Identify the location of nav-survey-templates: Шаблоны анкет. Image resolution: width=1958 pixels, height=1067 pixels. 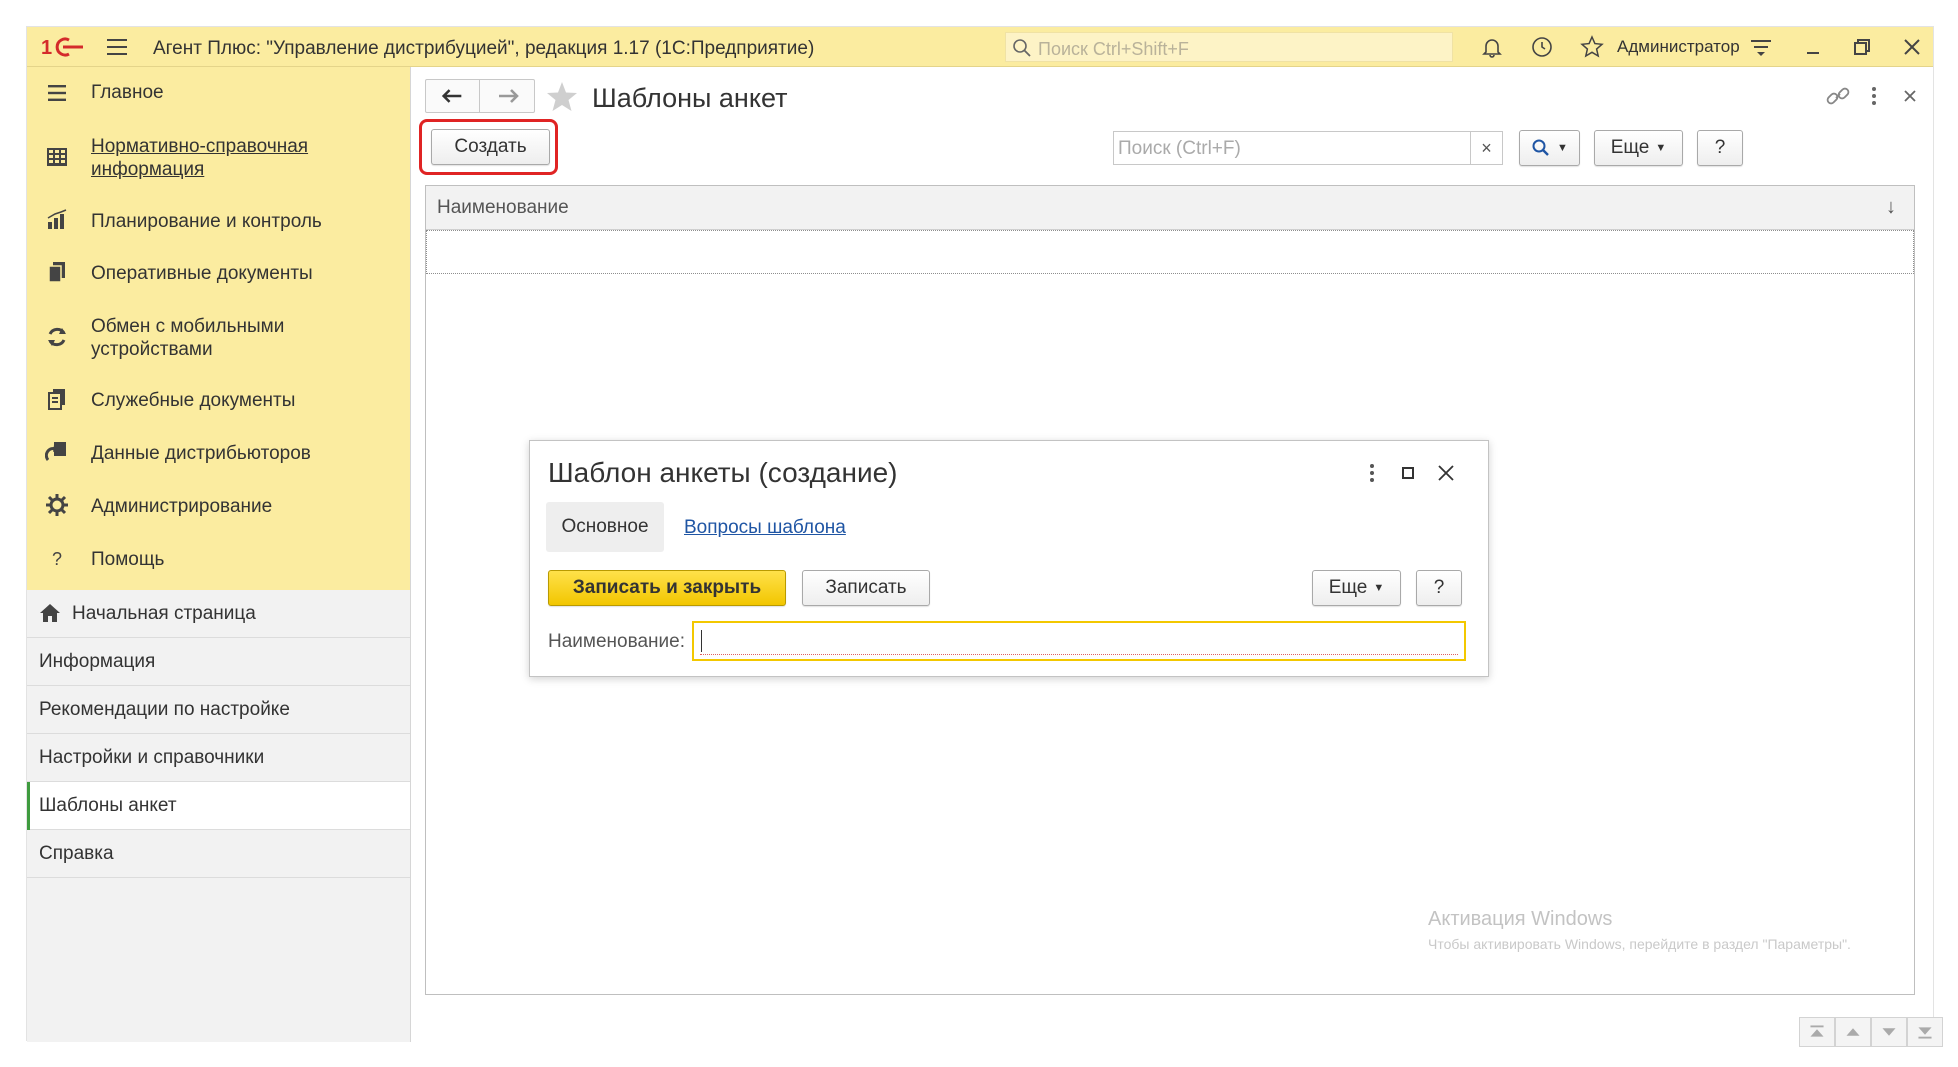
(218, 806).